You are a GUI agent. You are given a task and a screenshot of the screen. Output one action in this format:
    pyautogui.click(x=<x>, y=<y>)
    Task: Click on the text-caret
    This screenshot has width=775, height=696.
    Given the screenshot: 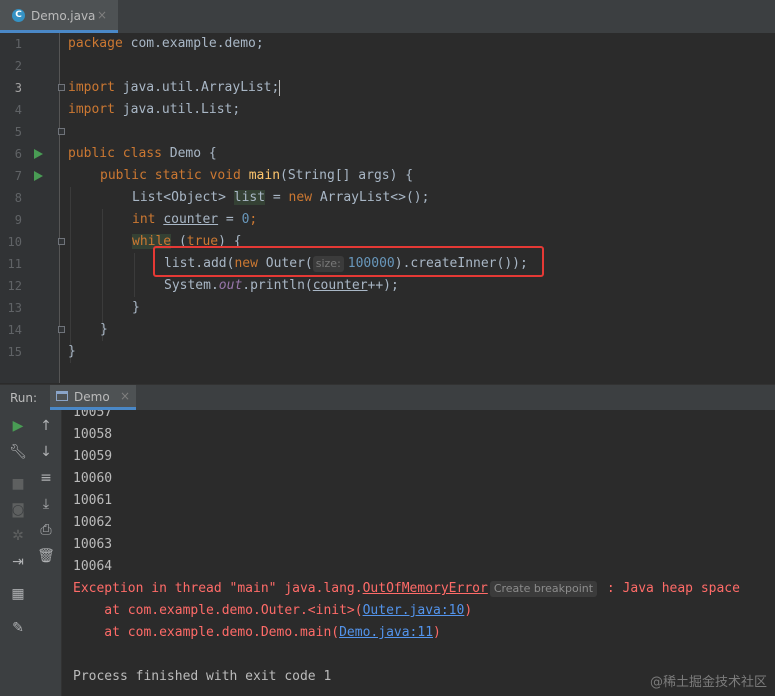 What is the action you would take?
    pyautogui.click(x=280, y=87)
    